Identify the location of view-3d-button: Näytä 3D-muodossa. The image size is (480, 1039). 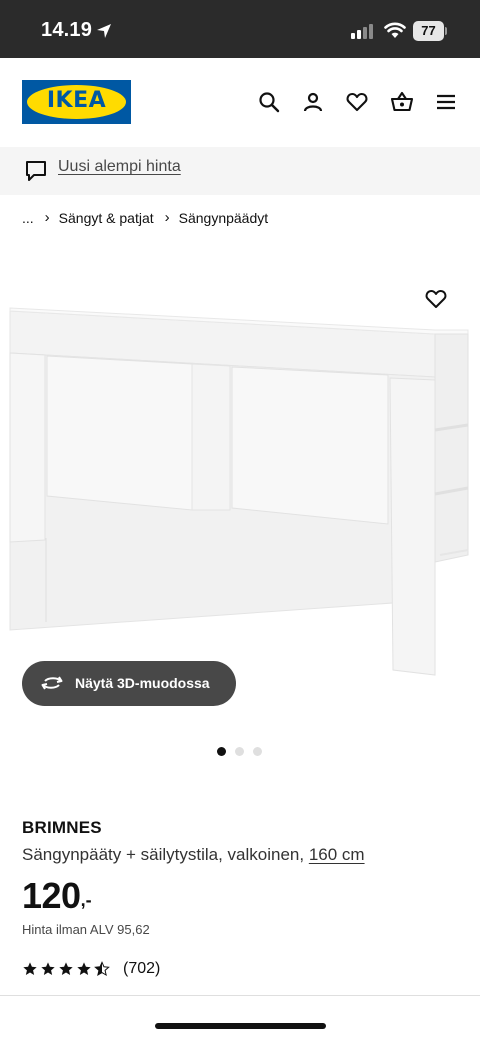
(129, 683).